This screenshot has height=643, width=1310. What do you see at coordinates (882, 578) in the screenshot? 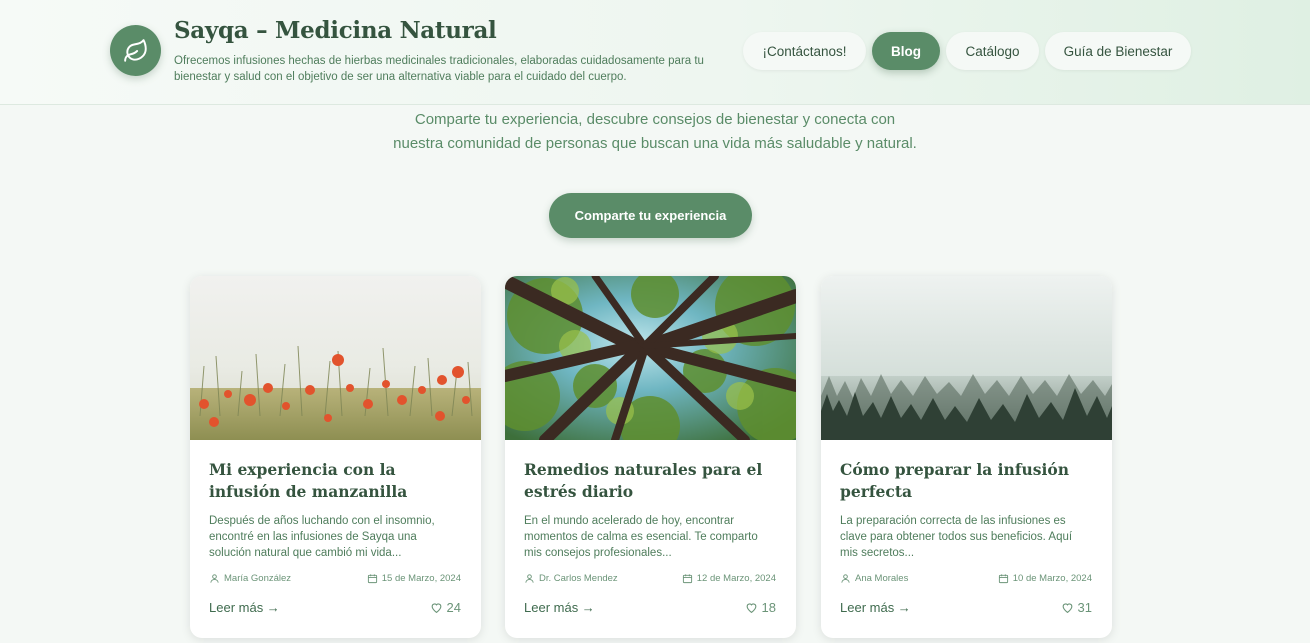
I see `author-name: Ana Morales` at bounding box center [882, 578].